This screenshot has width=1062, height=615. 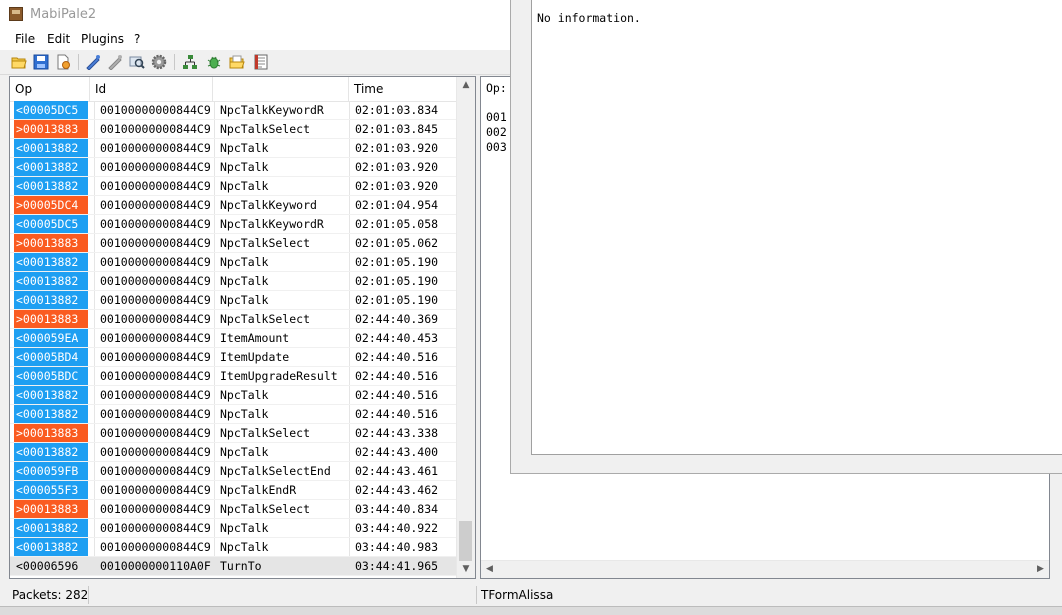 I want to click on packet-op: <00005BDC, so click(x=51, y=376).